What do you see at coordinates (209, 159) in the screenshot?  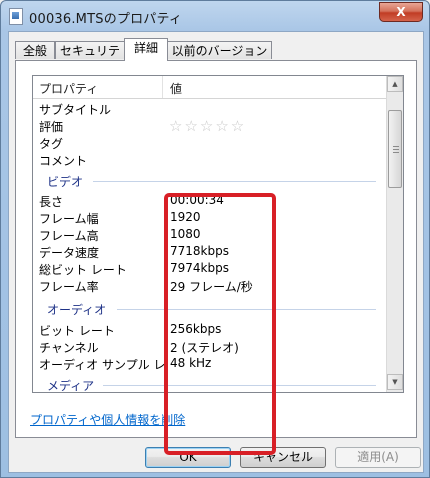 I see `list-row: コメント` at bounding box center [209, 159].